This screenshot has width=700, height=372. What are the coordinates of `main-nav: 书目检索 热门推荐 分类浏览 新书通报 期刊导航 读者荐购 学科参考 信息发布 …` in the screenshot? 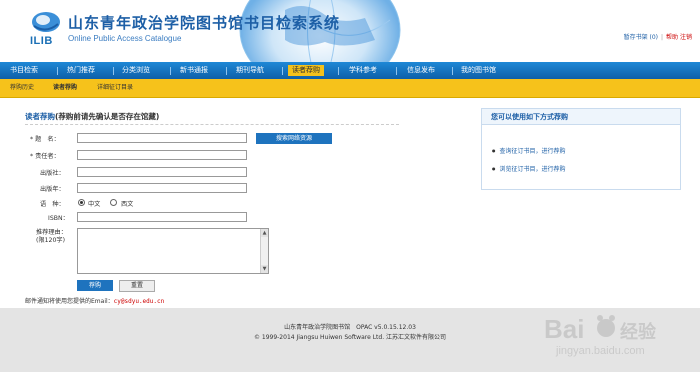 It's located at (350, 70).